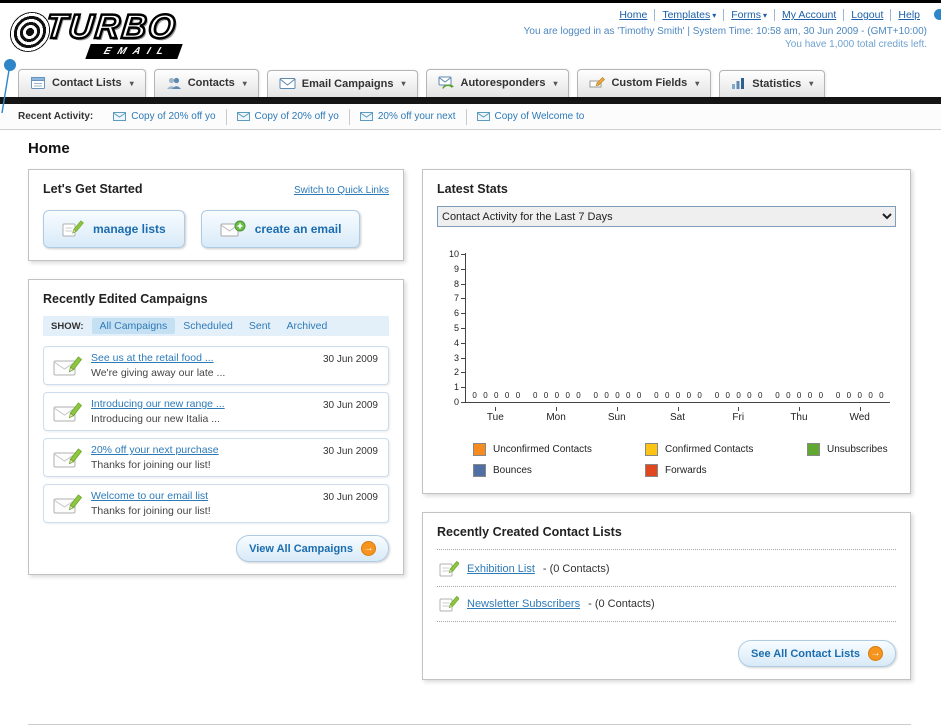 This screenshot has width=941, height=725. What do you see at coordinates (287, 83) in the screenshot?
I see `email-campaigns-icon` at bounding box center [287, 83].